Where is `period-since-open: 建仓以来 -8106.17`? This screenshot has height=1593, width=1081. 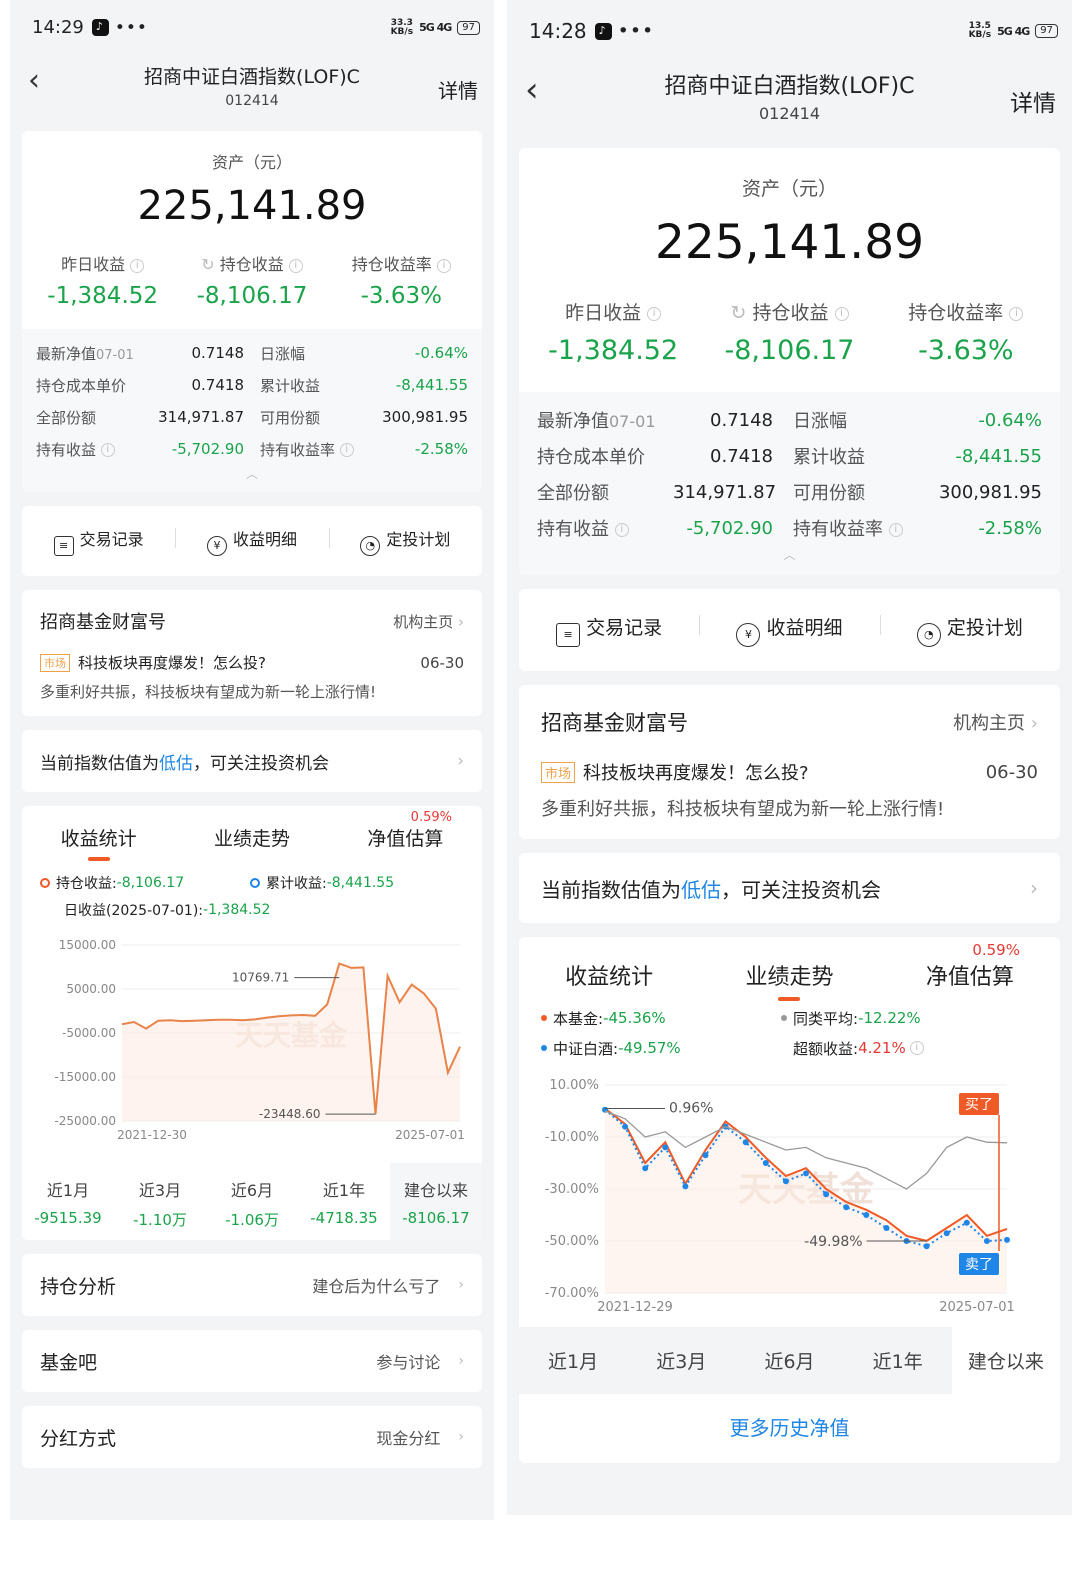 period-since-open: 建仓以来 -8106.17 is located at coordinates (436, 1201).